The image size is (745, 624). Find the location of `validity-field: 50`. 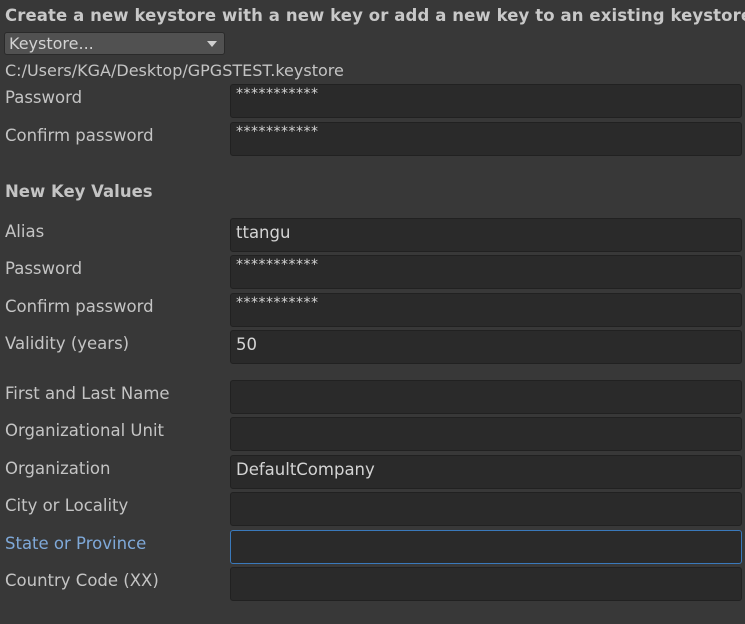

validity-field: 50 is located at coordinates (486, 347).